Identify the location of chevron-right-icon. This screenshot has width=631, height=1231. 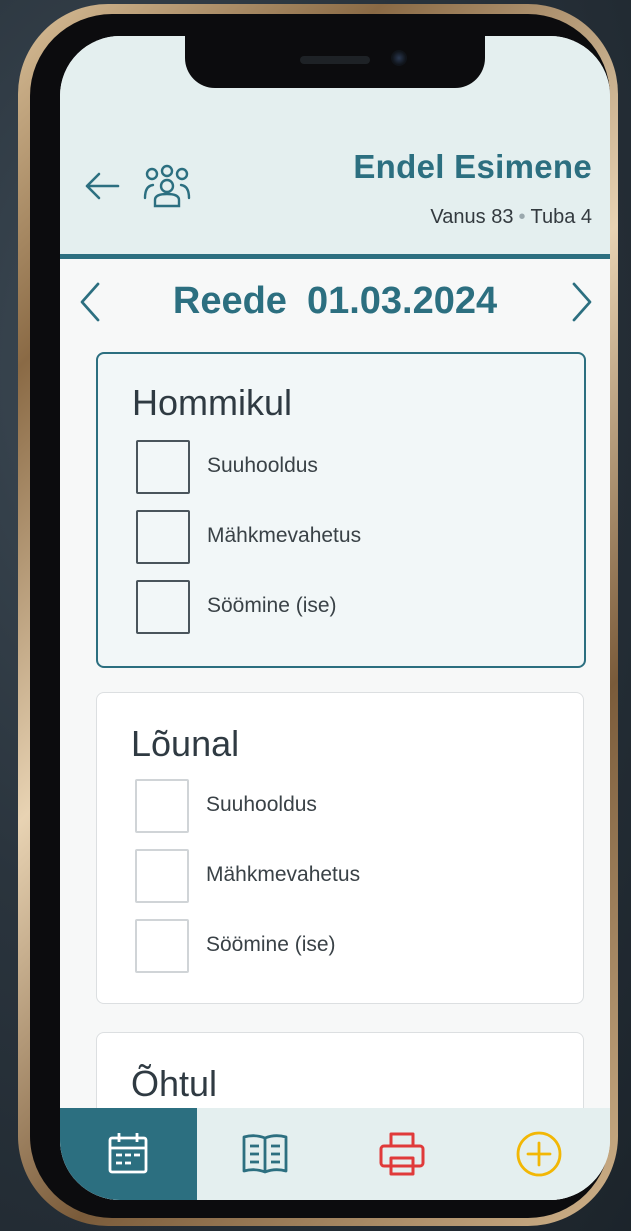
(582, 302).